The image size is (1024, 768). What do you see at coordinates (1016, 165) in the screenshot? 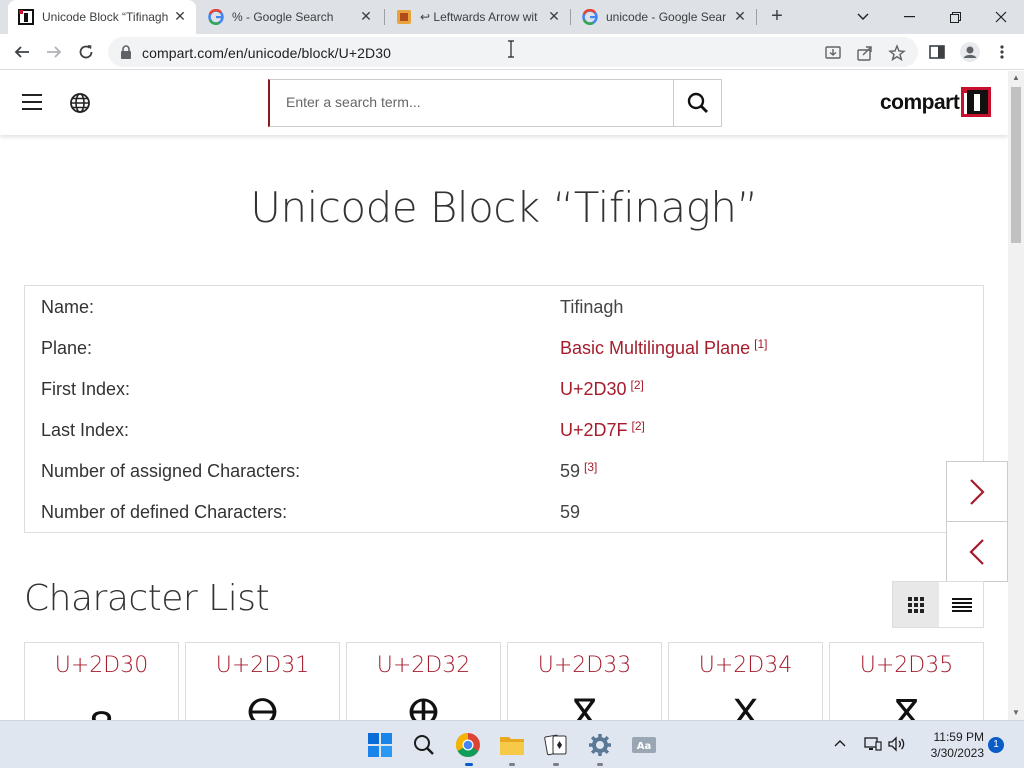
I see `scrollbar-thumb` at bounding box center [1016, 165].